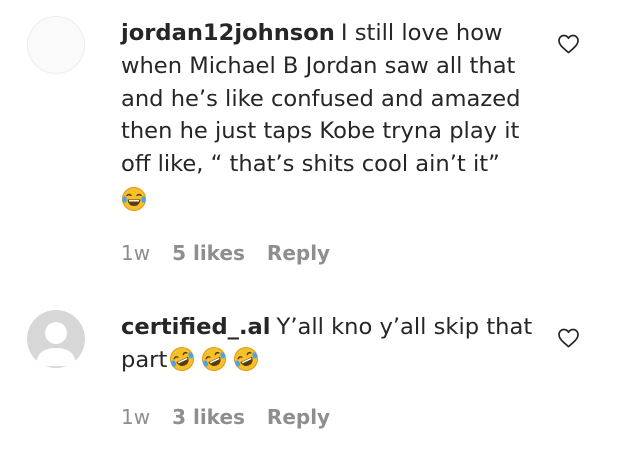 The width and height of the screenshot is (620, 451). Describe the element at coordinates (327, 199) in the screenshot. I see `emoji-row` at that location.